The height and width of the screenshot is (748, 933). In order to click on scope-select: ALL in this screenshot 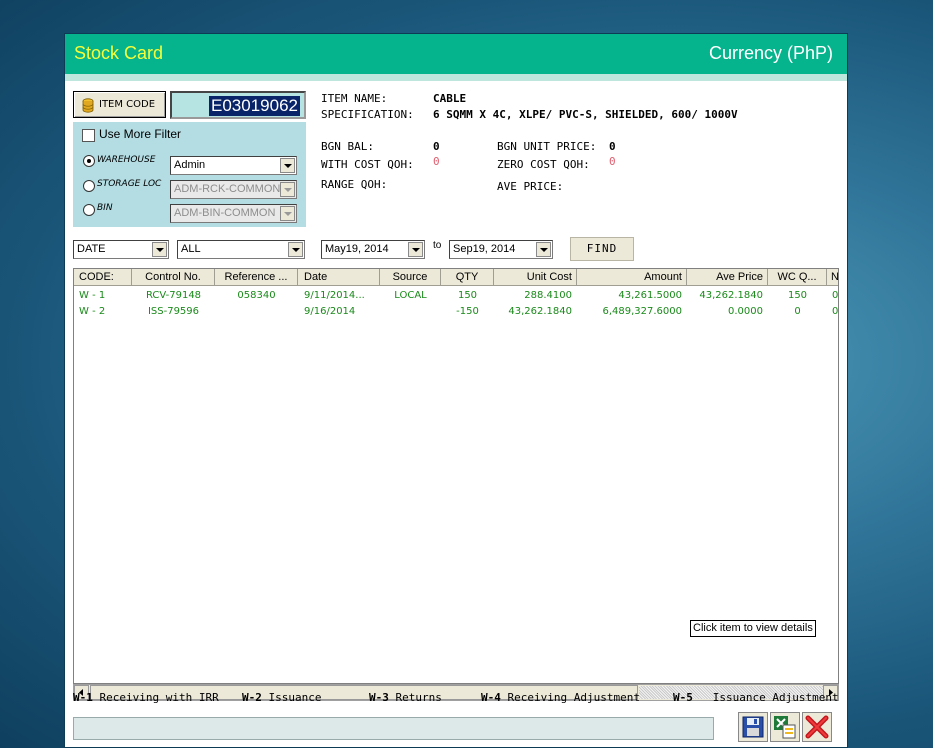, I will do `click(241, 249)`.